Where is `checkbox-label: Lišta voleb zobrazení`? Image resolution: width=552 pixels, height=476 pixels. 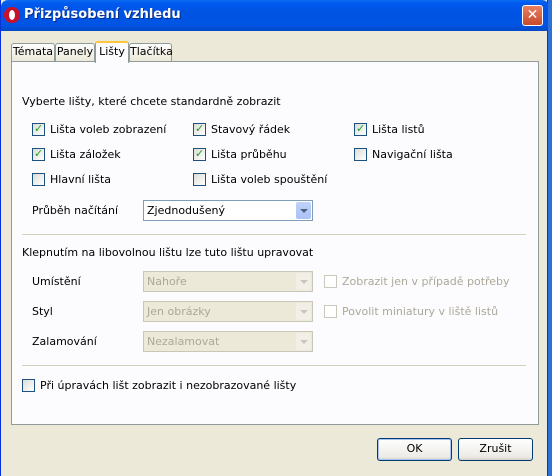 checkbox-label: Lišta voleb zobrazení is located at coordinates (108, 129).